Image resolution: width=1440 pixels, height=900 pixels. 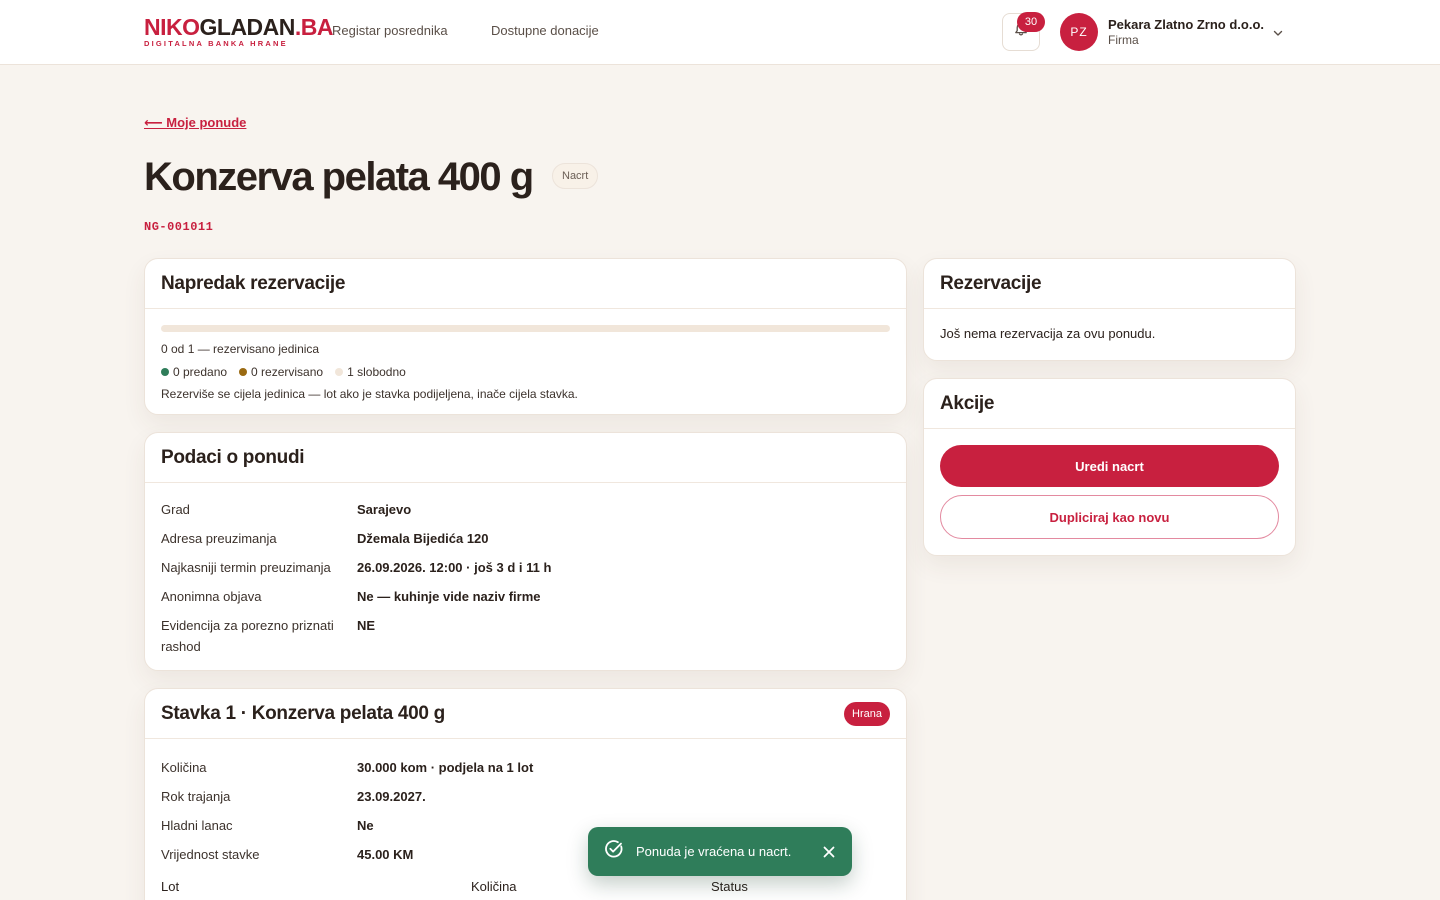 What do you see at coordinates (525, 886) in the screenshot?
I see `lot-table-header: Lot Količina Status` at bounding box center [525, 886].